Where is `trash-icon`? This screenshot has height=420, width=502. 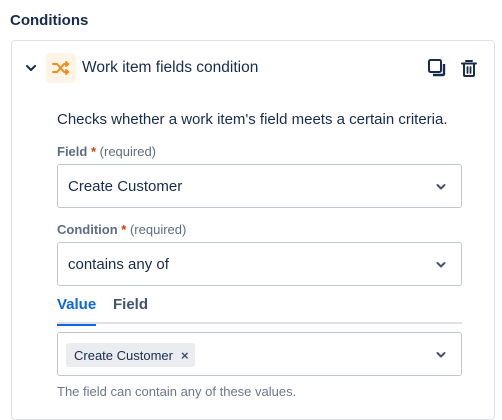 trash-icon is located at coordinates (469, 68).